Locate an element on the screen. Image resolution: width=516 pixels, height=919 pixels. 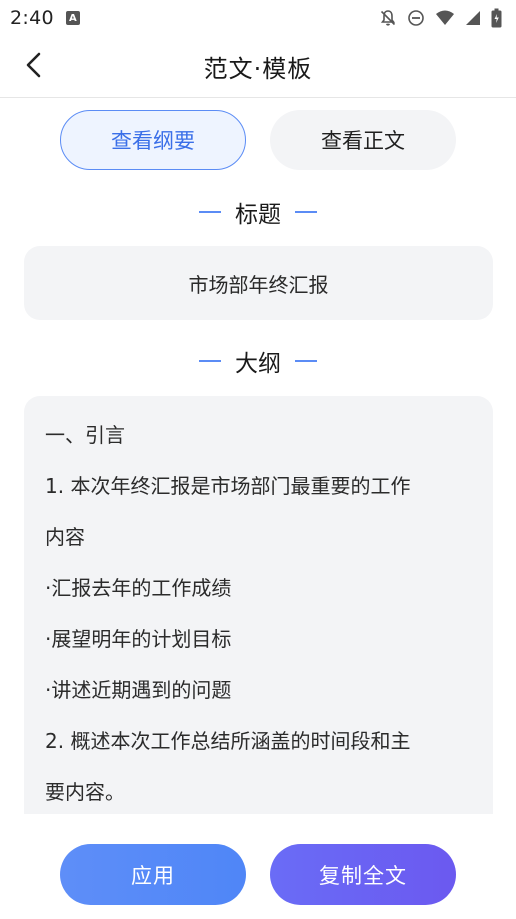
a-notification-icon: A is located at coordinates (72, 18).